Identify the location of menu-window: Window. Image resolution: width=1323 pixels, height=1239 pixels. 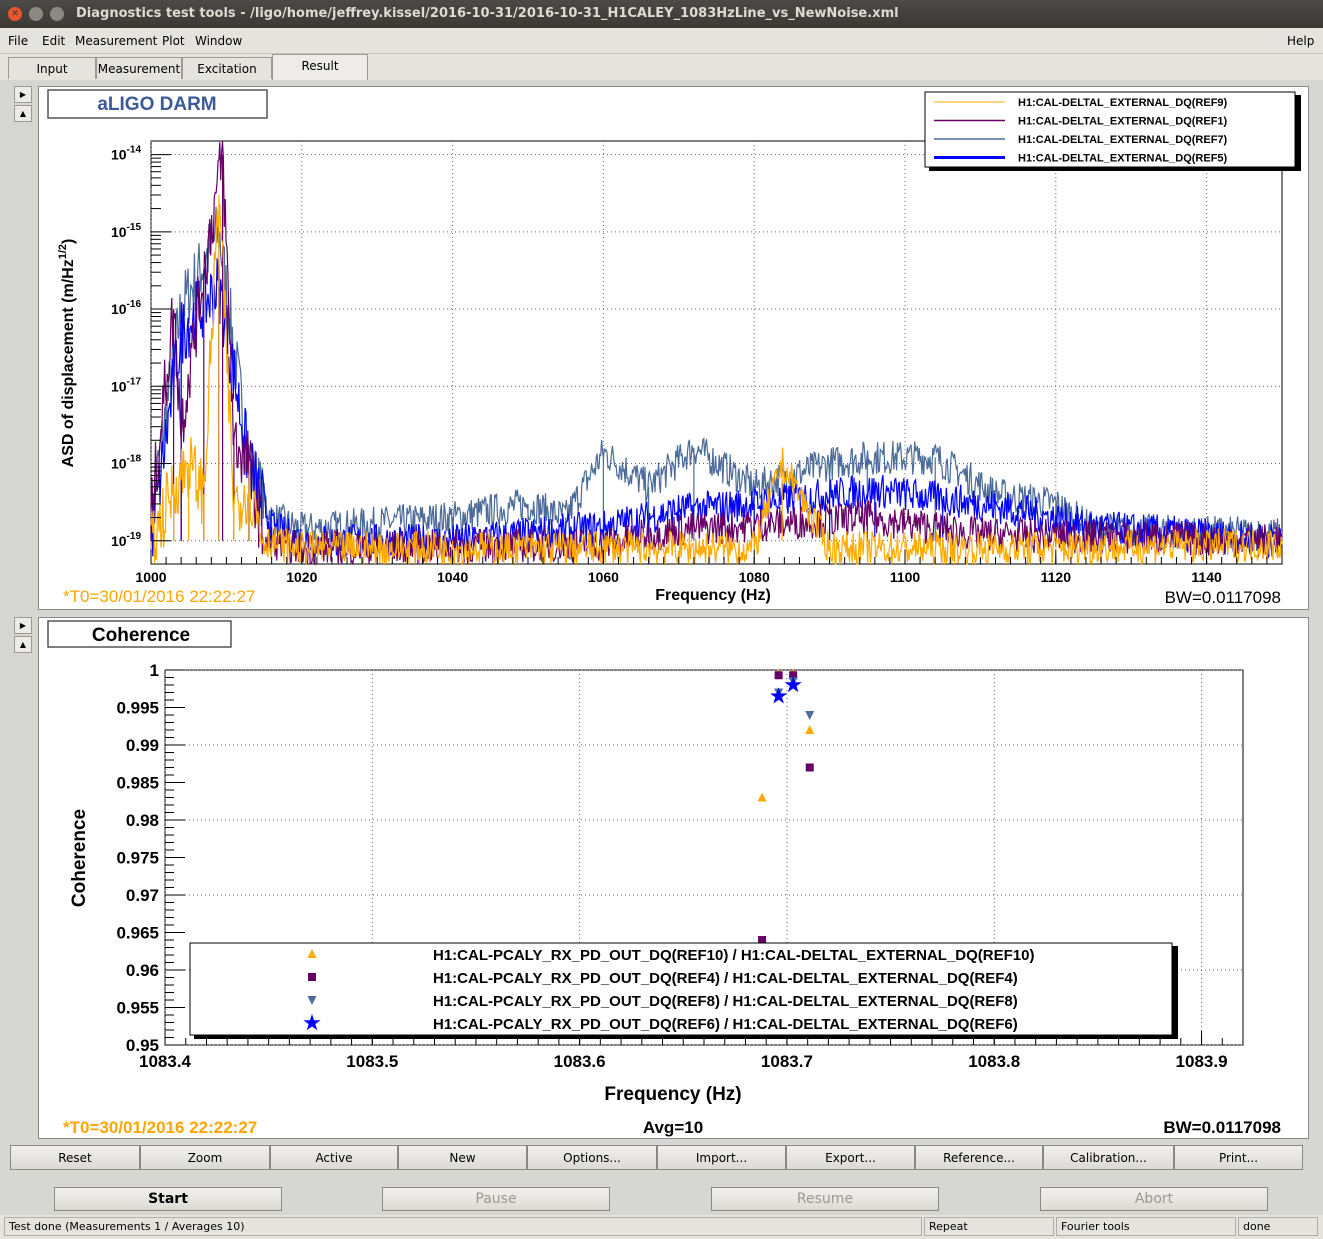
(218, 41).